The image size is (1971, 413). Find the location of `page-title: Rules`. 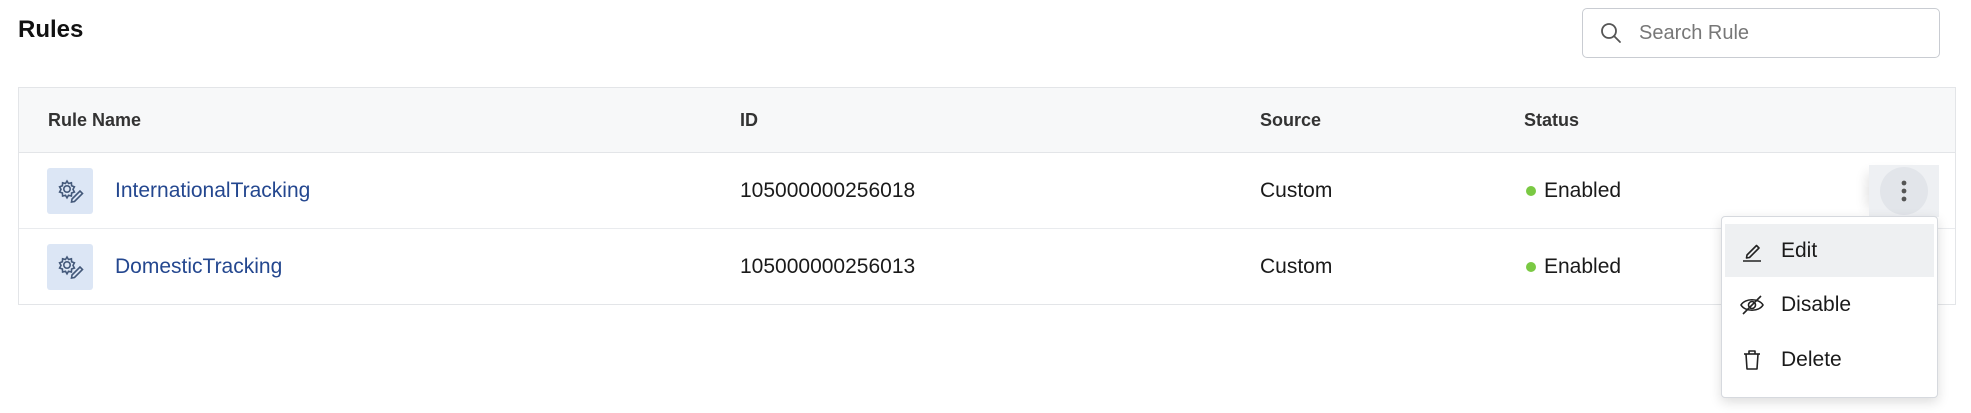

page-title: Rules is located at coordinates (51, 29).